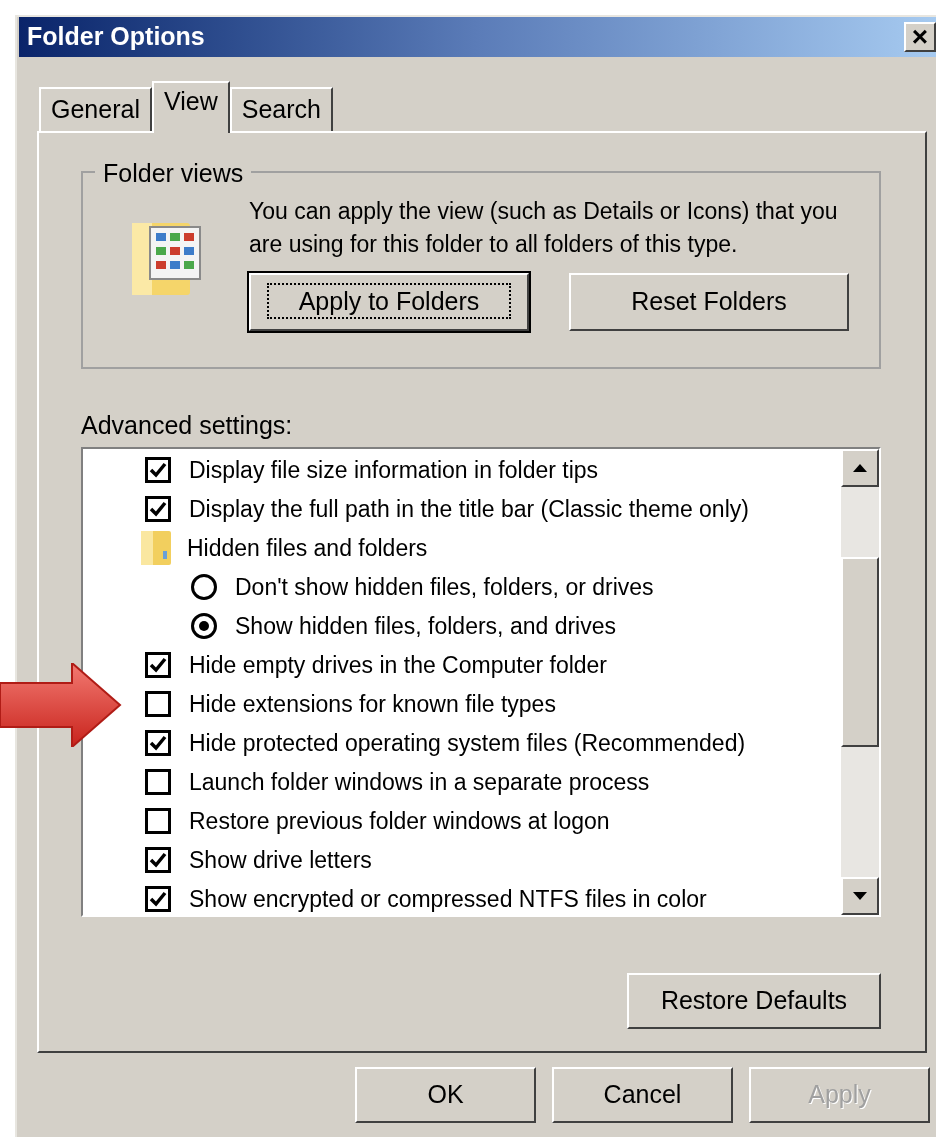 The height and width of the screenshot is (1137, 936). I want to click on scroll-thumb, so click(860, 651).